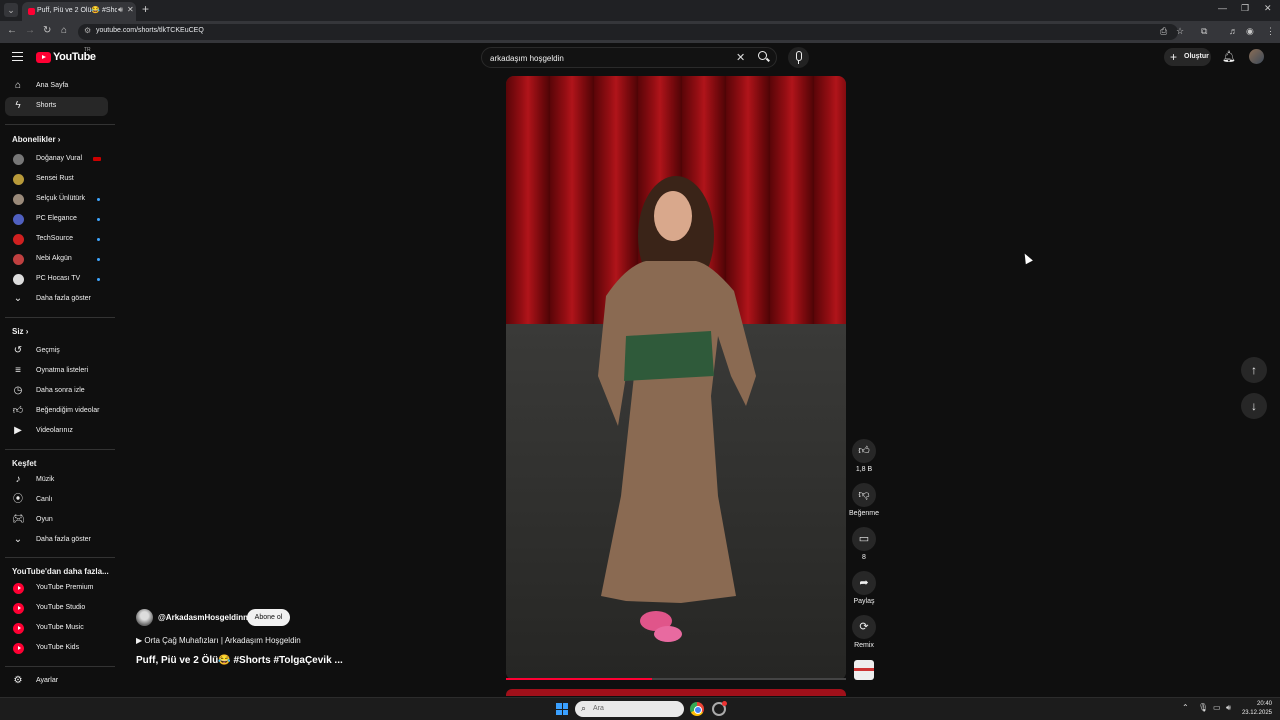 This screenshot has height=720, width=1280. I want to click on install-icon: ⎙, so click(1163, 31).